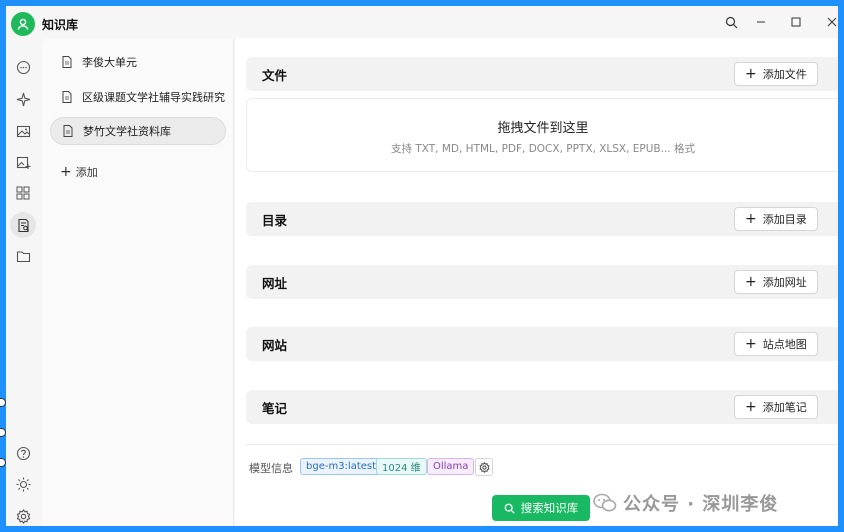  I want to click on minimize-icon, so click(761, 22).